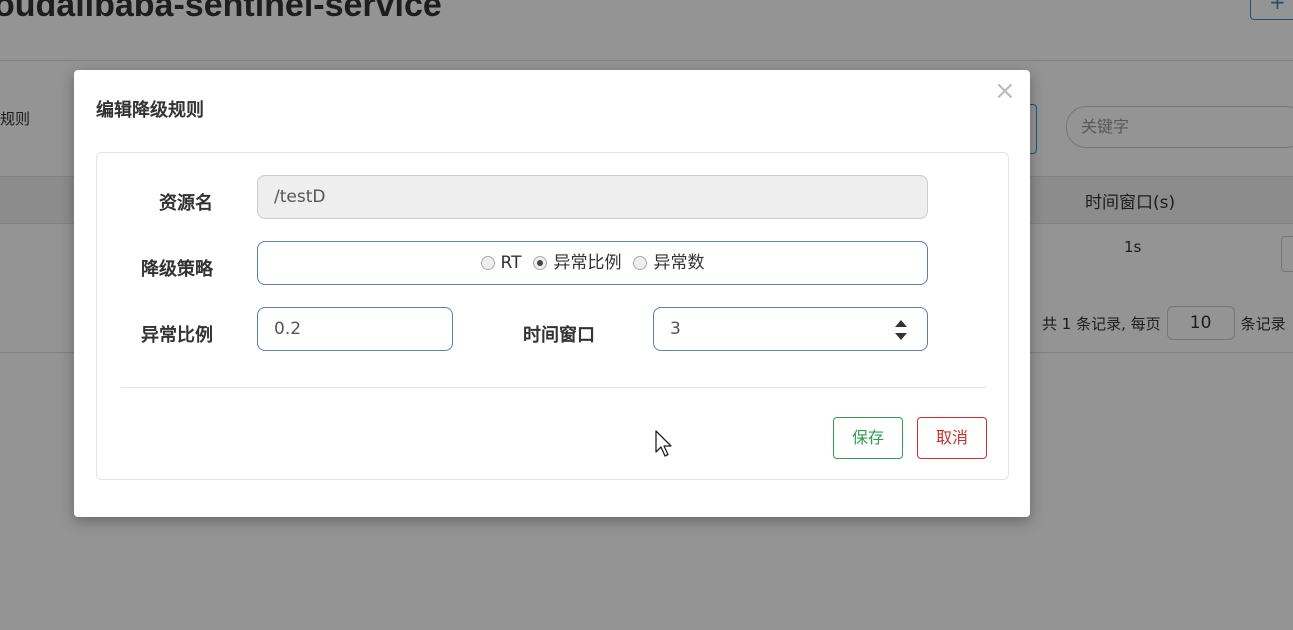  Describe the element at coordinates (355, 329) in the screenshot. I see `exception-ratio-input: 0.2` at that location.